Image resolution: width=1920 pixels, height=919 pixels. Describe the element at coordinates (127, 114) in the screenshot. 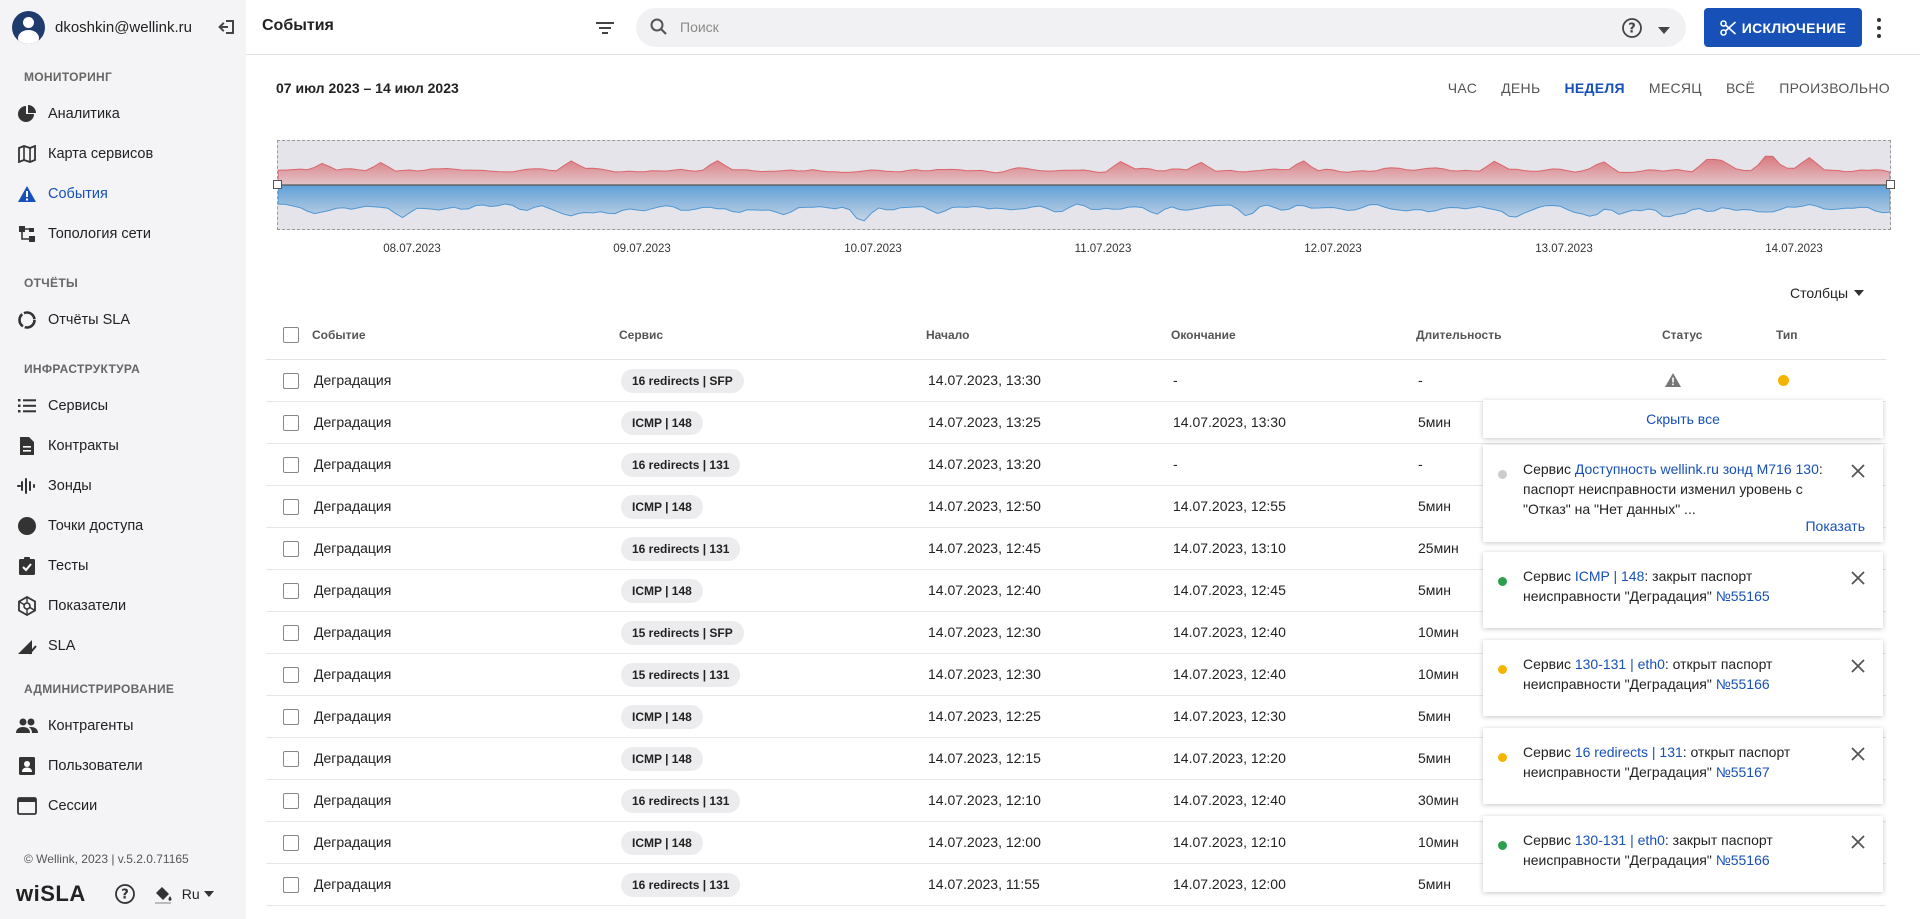

I see `sidebar-item-analytics: Аналитика` at that location.